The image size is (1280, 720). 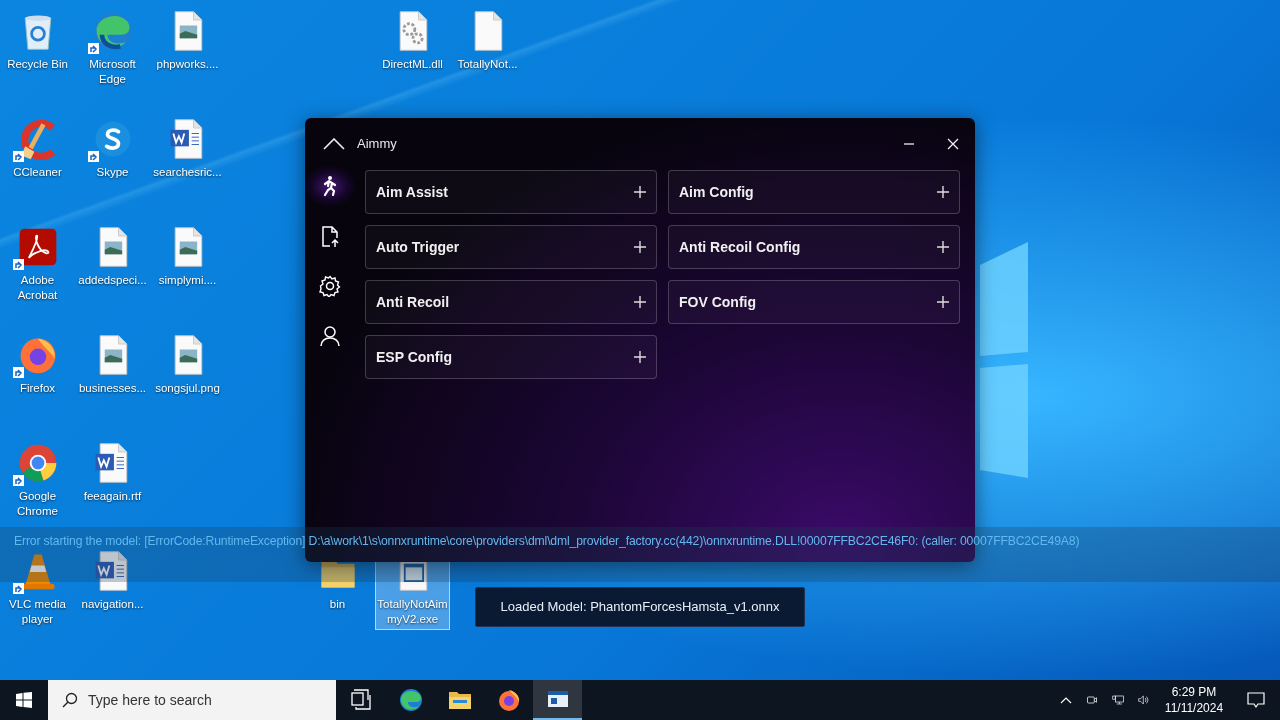 What do you see at coordinates (112, 49) in the screenshot?
I see `desktop-icon: Microsoft Edge` at bounding box center [112, 49].